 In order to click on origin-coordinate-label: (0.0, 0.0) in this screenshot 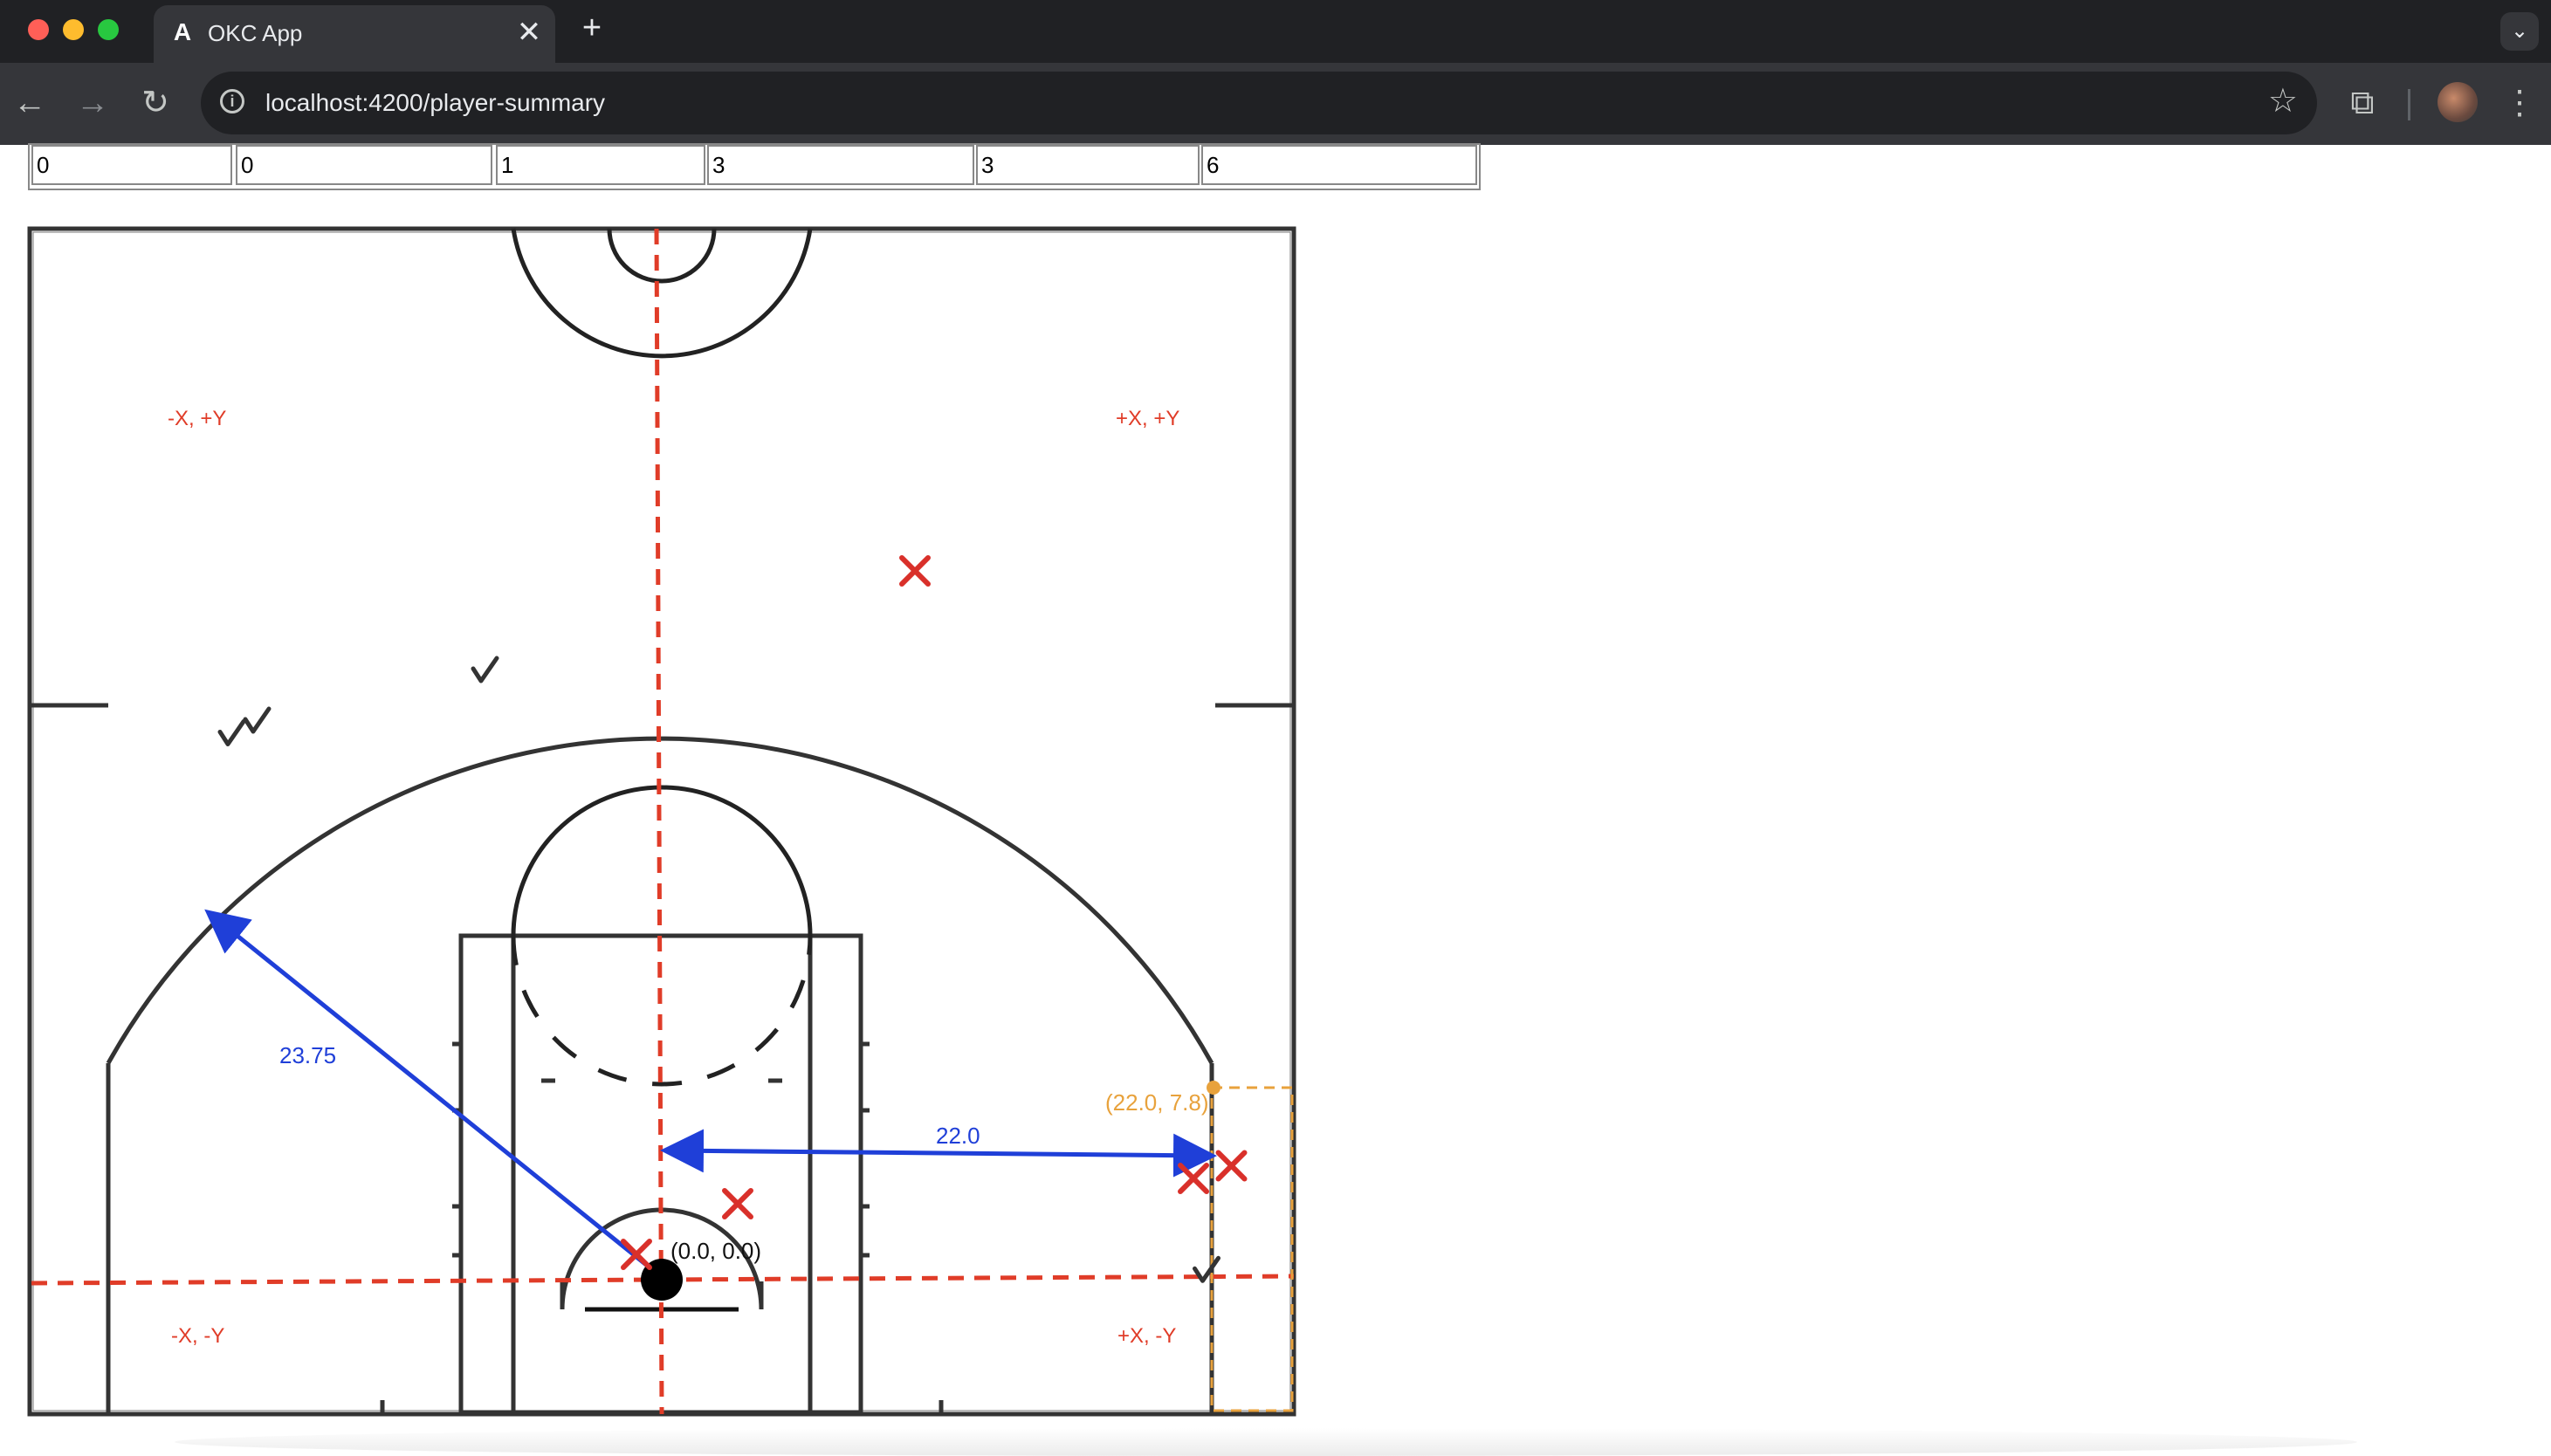, I will do `click(715, 1251)`.